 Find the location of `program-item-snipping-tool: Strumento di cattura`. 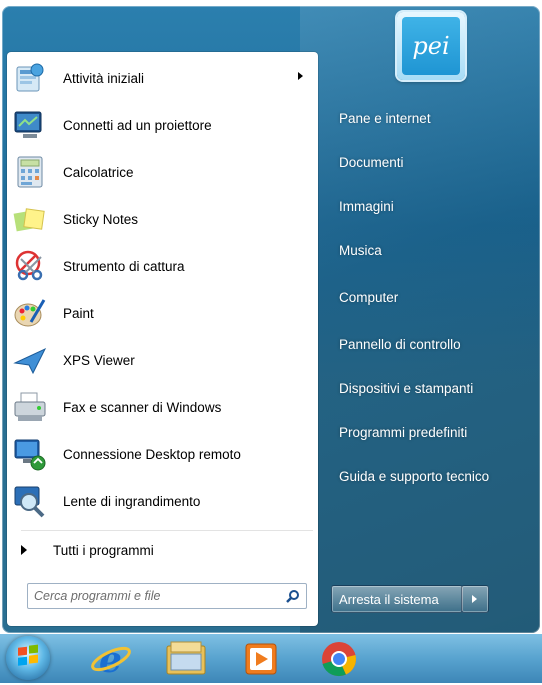

program-item-snipping-tool: Strumento di cattura is located at coordinates (163, 266).